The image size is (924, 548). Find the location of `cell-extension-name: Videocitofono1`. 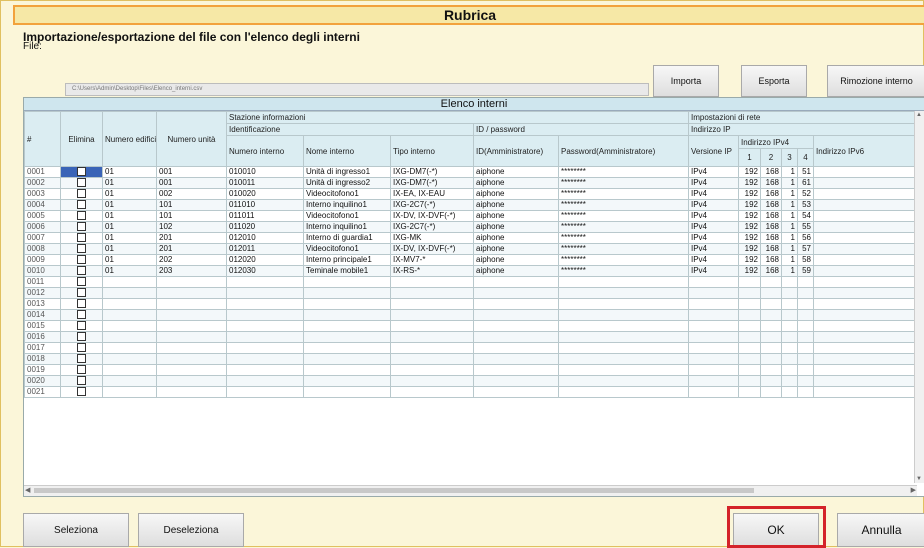

cell-extension-name: Videocitofono1 is located at coordinates (347, 194).